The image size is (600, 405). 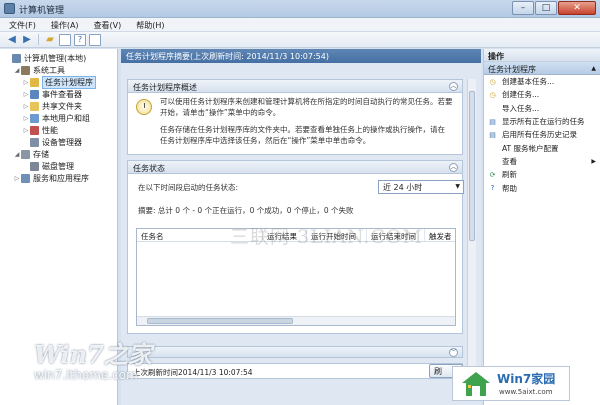 What do you see at coordinates (542, 187) in the screenshot?
I see `action-item: ? 帮助` at bounding box center [542, 187].